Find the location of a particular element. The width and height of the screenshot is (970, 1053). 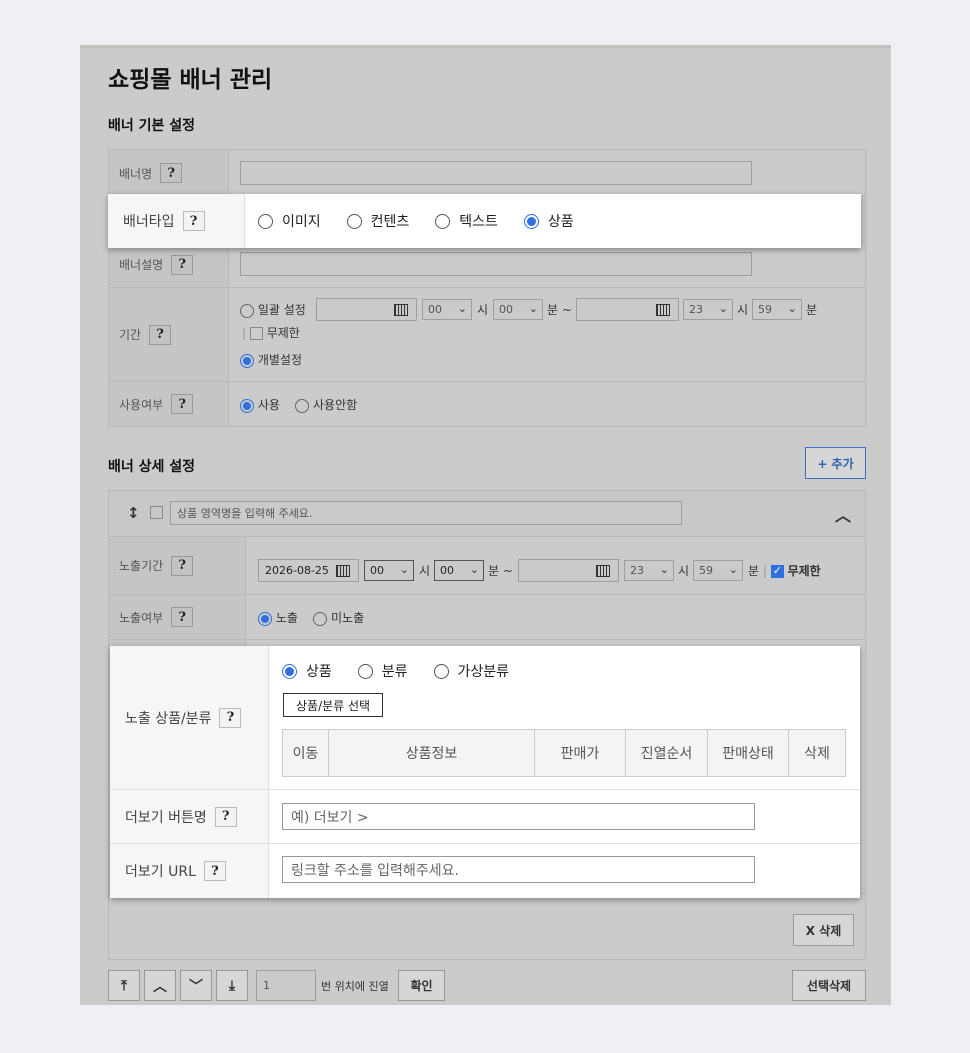

row-use: 사용여부? 사용 사용안함 is located at coordinates (487, 404).